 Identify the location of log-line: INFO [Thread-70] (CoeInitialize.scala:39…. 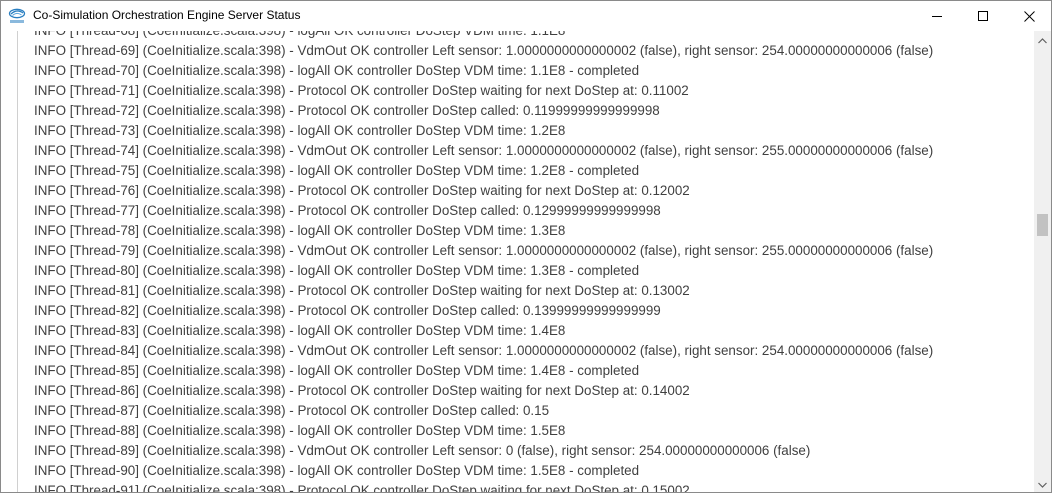
(337, 70).